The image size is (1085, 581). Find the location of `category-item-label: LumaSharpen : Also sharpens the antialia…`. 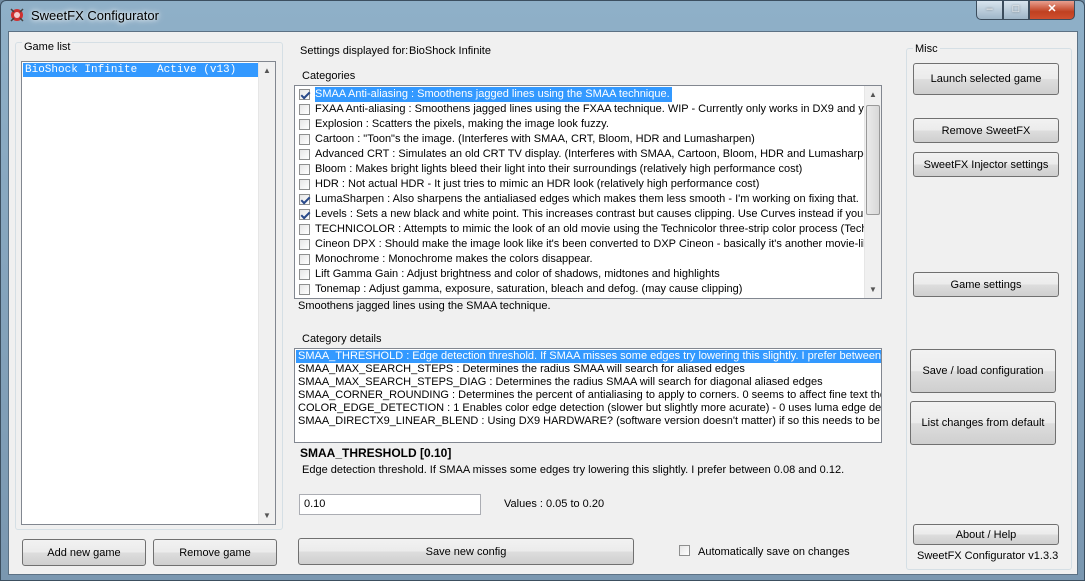

category-item-label: LumaSharpen : Also sharpens the antialia… is located at coordinates (587, 199).